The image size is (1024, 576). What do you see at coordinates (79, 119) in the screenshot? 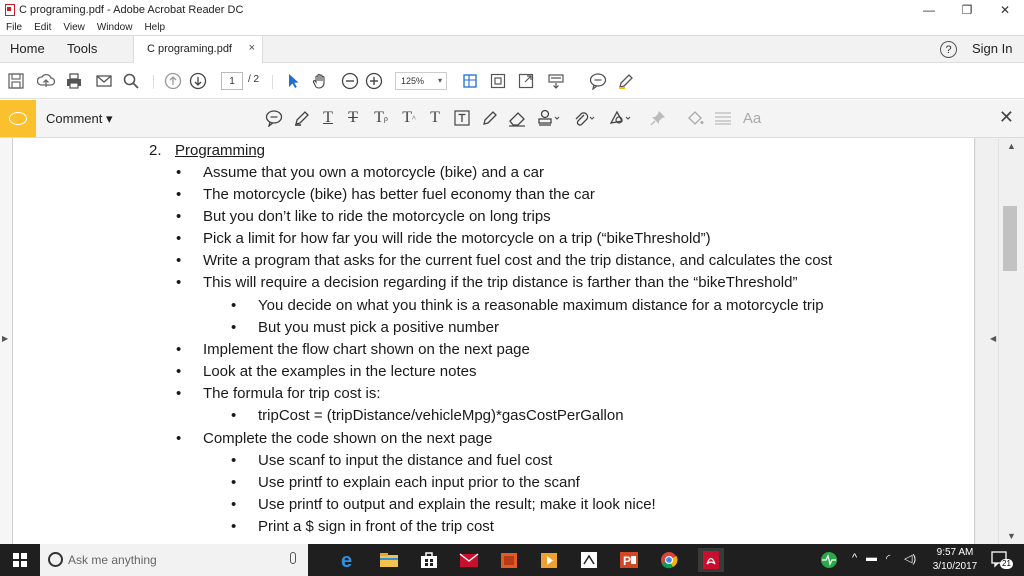
I see `comment-menu: Comment ▾` at bounding box center [79, 119].